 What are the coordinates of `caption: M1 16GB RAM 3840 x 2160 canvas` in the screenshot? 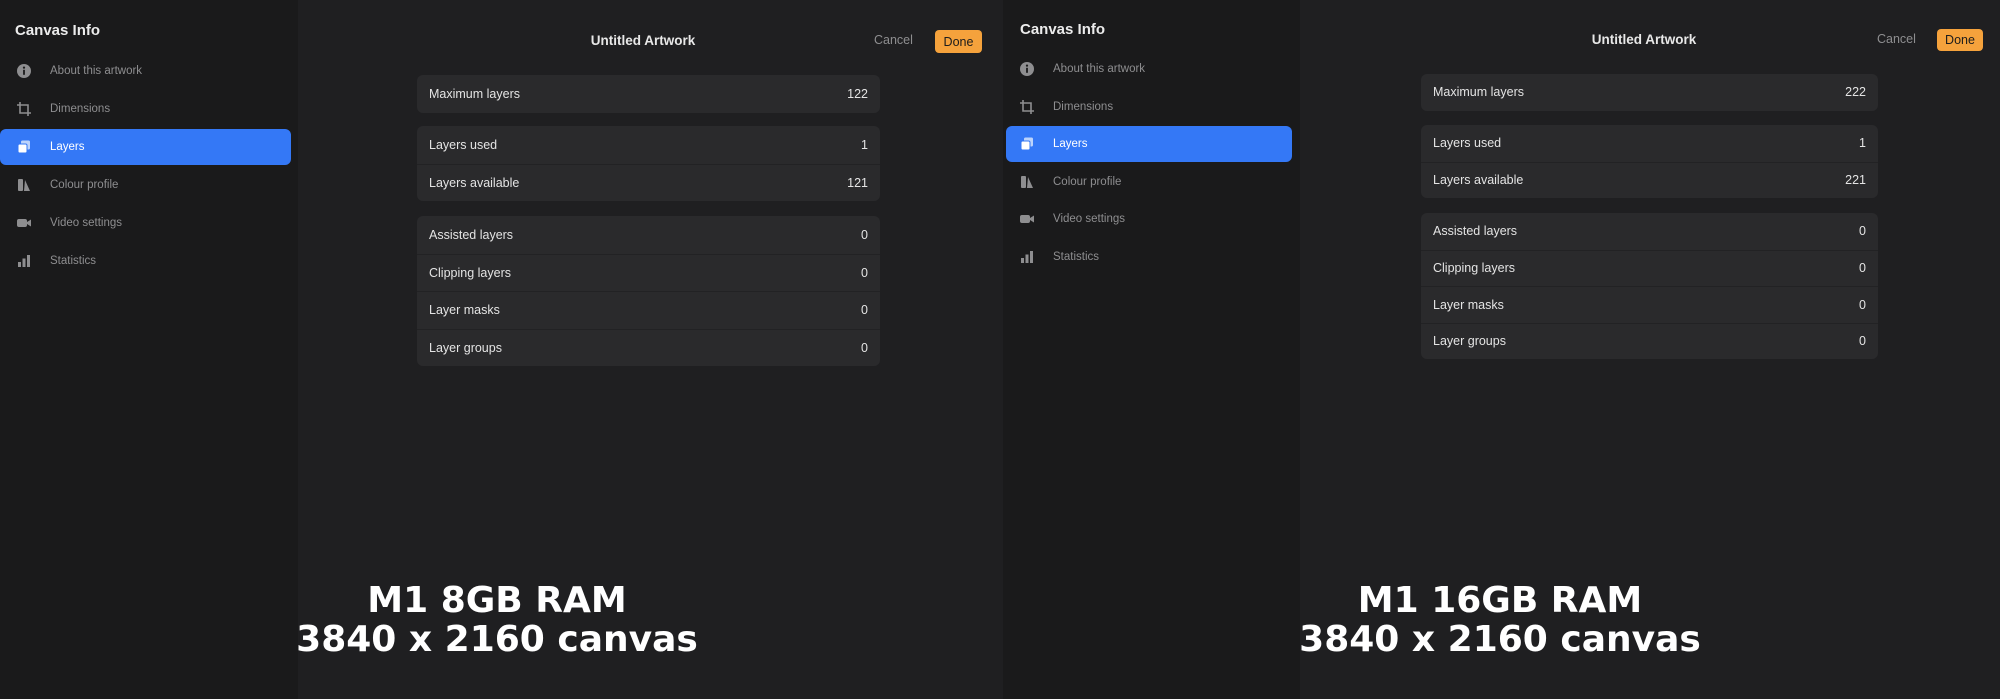 It's located at (1500, 620).